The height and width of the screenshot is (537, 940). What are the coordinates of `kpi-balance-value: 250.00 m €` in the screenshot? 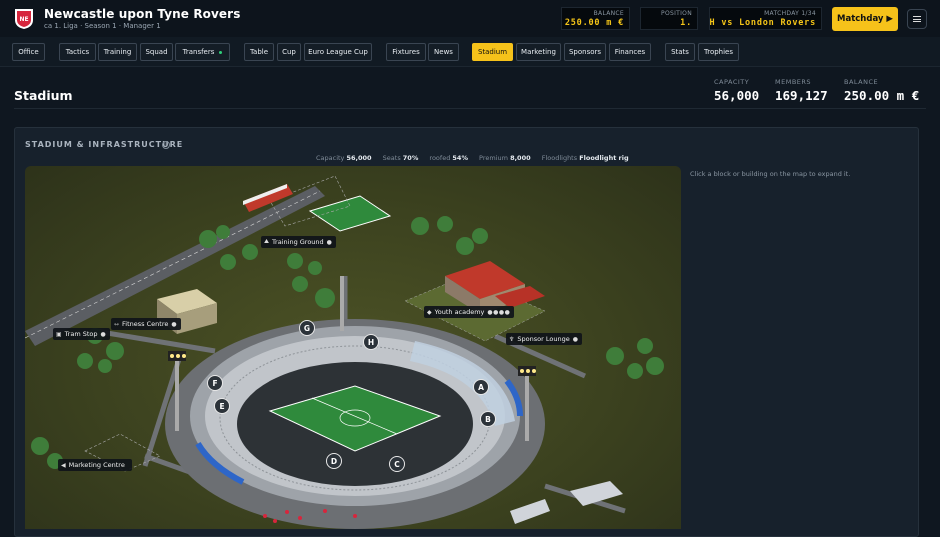 It's located at (882, 95).